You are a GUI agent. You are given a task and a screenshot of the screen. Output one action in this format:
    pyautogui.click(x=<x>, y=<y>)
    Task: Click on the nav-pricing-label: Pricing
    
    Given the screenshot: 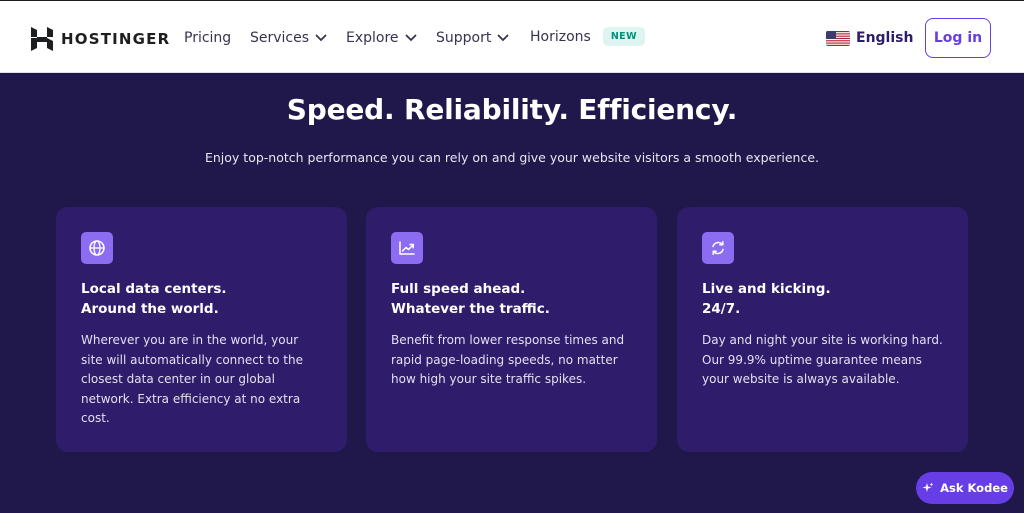 What is the action you would take?
    pyautogui.click(x=208, y=38)
    